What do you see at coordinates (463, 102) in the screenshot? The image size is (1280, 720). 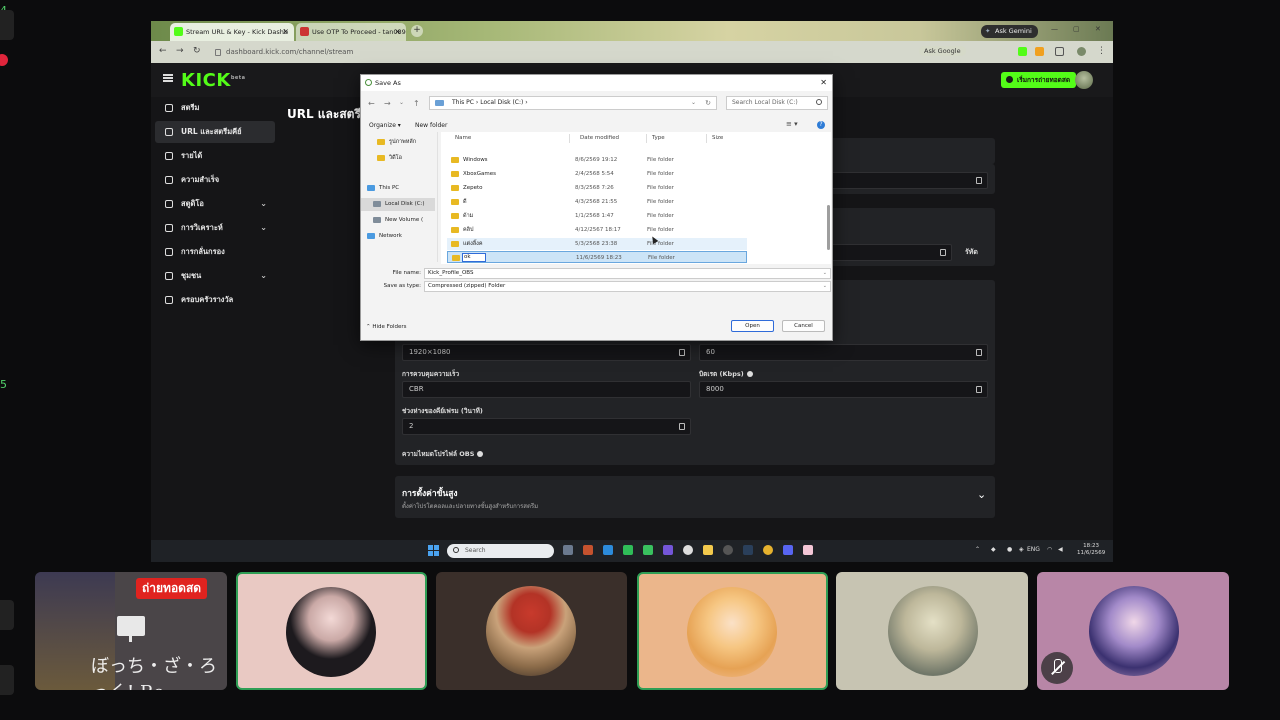 I see `breadcrumb-item: This PC` at bounding box center [463, 102].